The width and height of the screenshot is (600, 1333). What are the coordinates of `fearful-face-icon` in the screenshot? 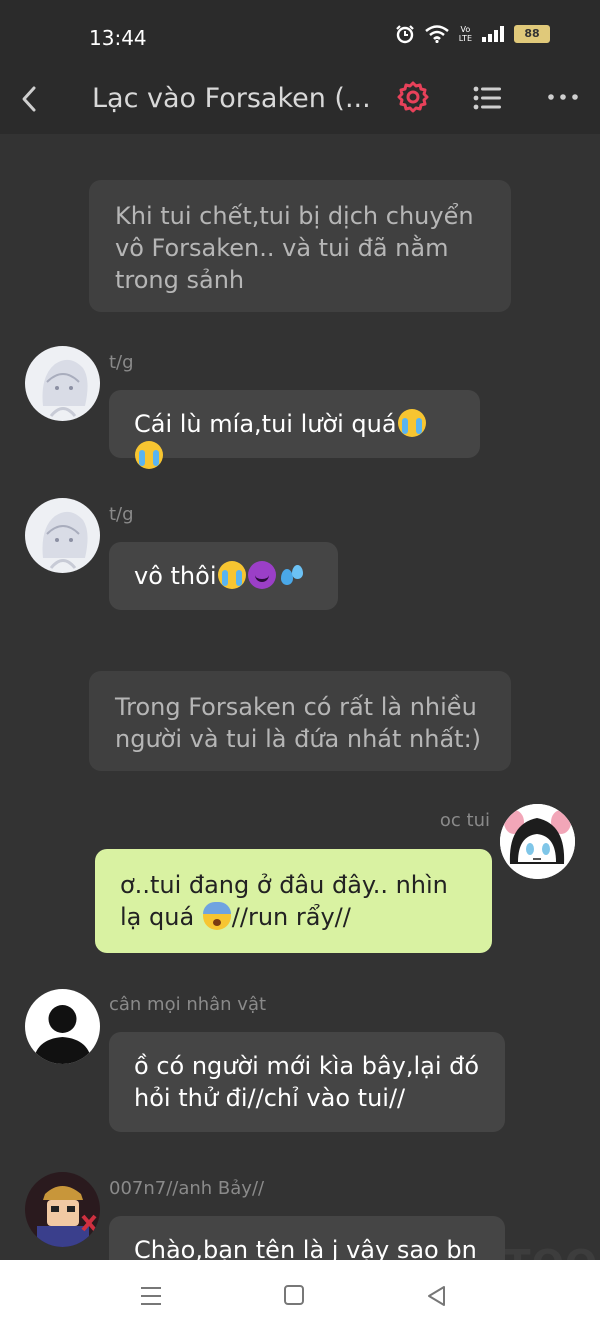 It's located at (216, 916).